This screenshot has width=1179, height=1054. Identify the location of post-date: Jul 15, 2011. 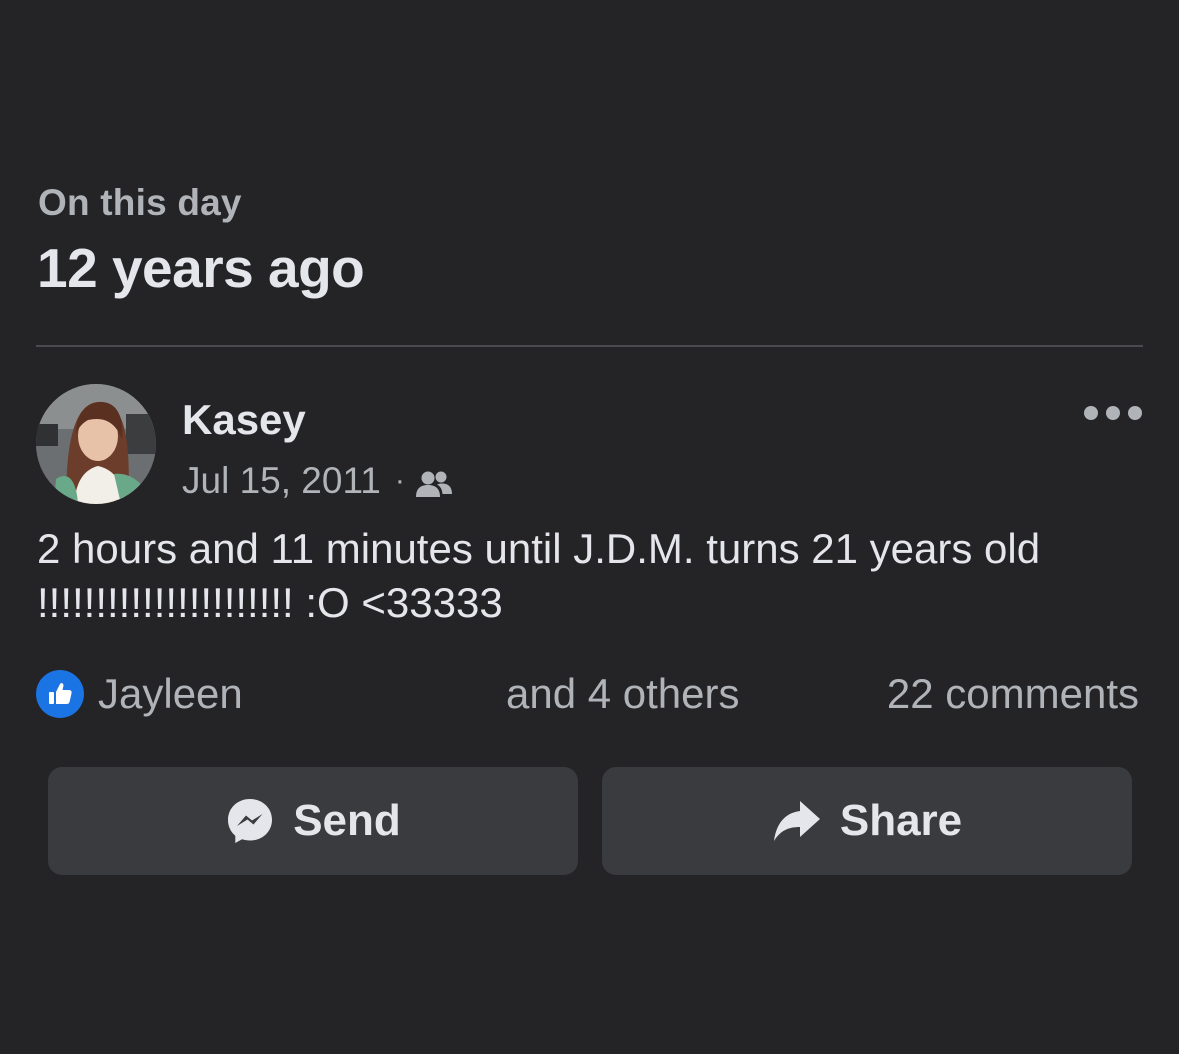
(281, 481).